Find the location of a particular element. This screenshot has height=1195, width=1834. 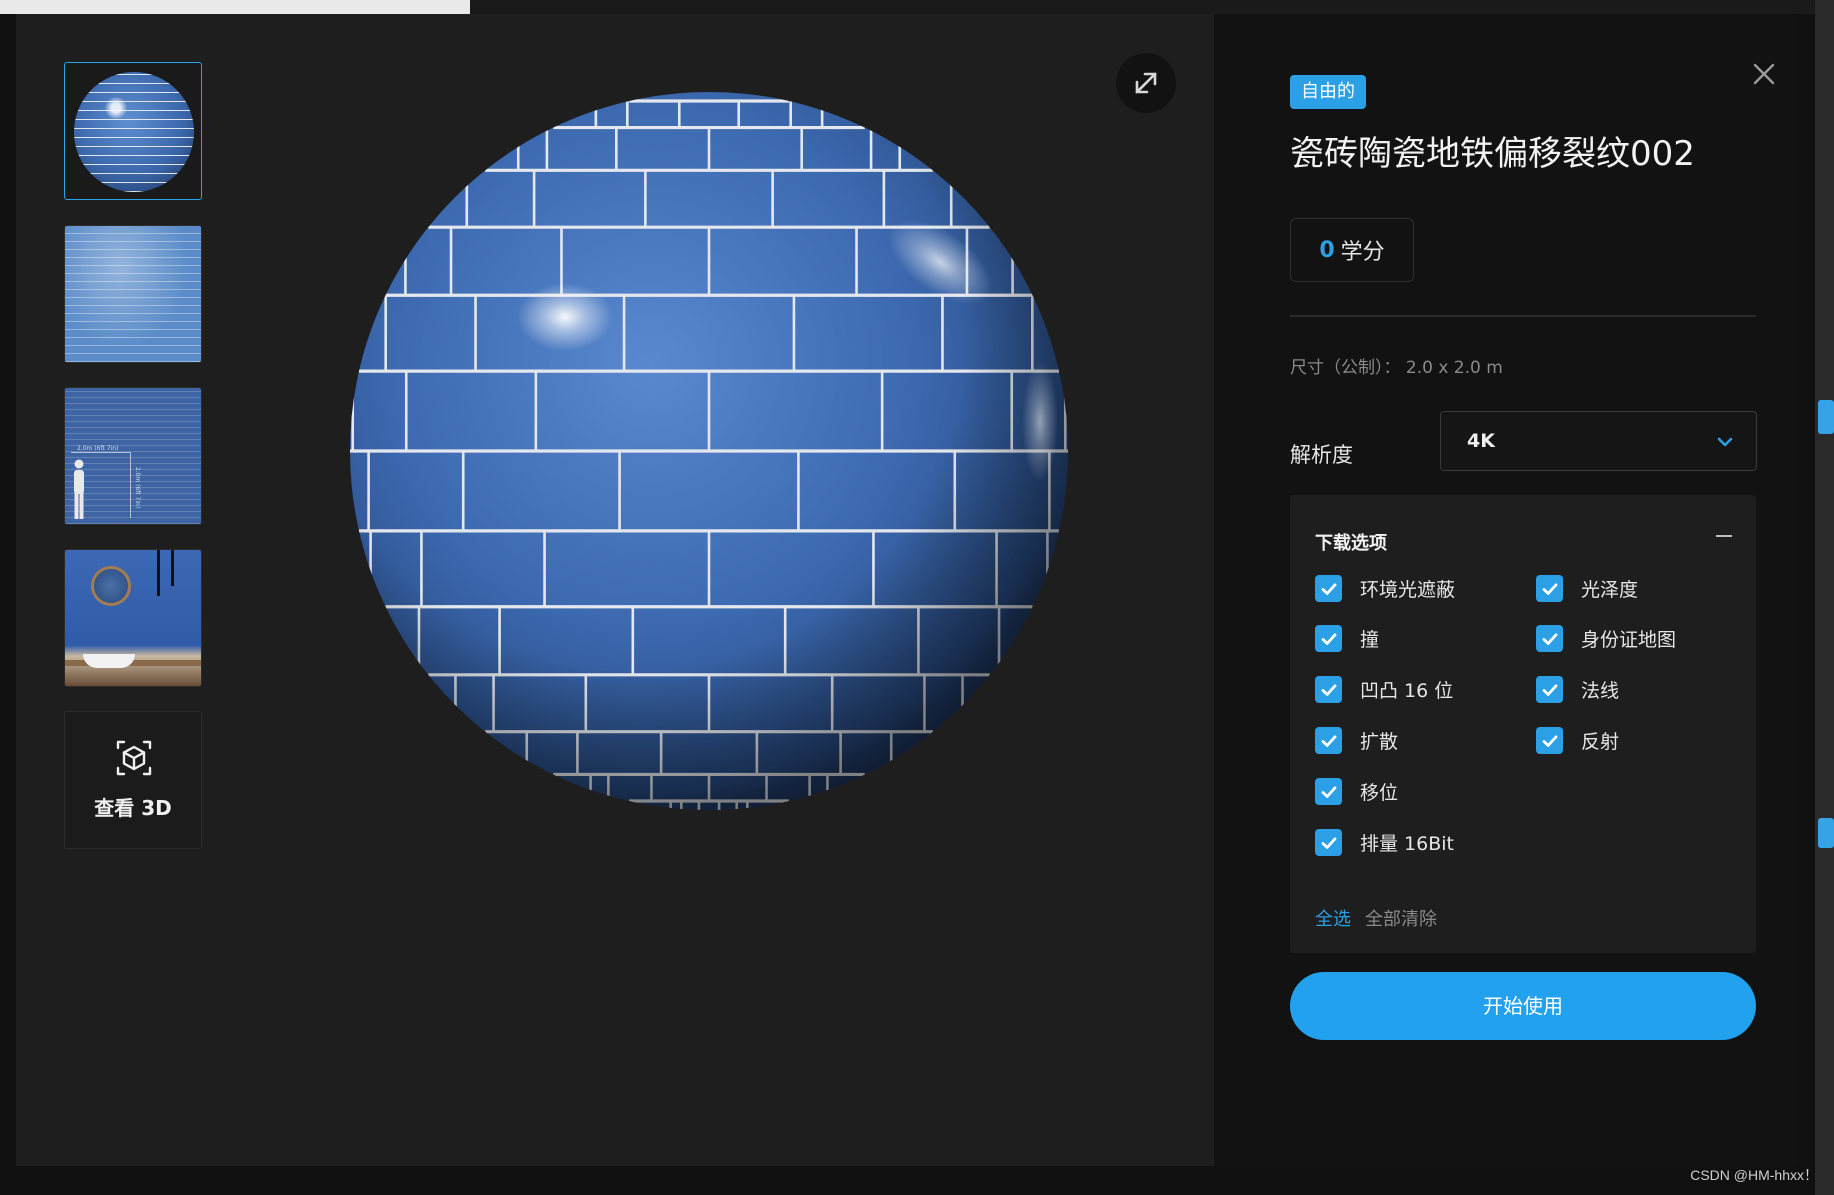

option-displacement-16bit: 排量 16Bit is located at coordinates (1384, 842).